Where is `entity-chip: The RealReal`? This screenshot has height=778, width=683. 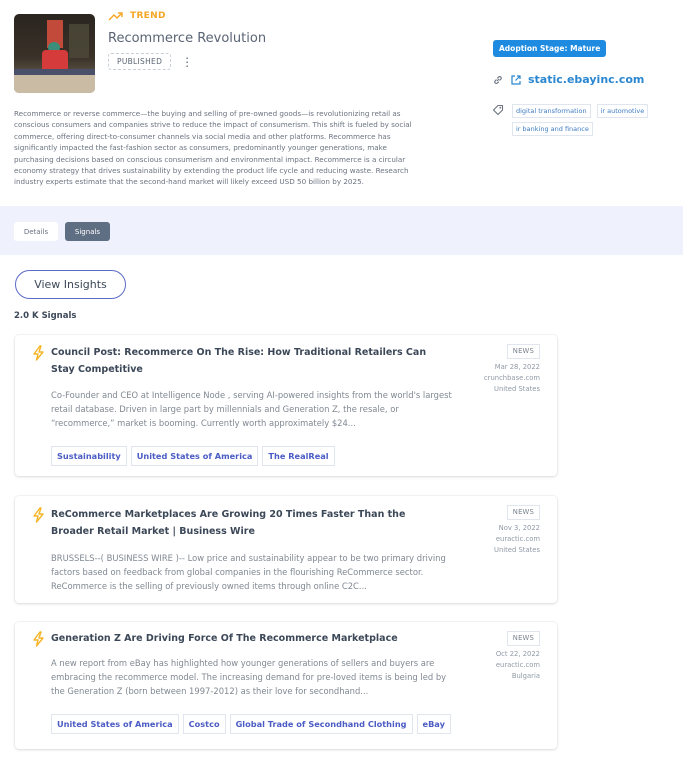 entity-chip: The RealReal is located at coordinates (298, 456).